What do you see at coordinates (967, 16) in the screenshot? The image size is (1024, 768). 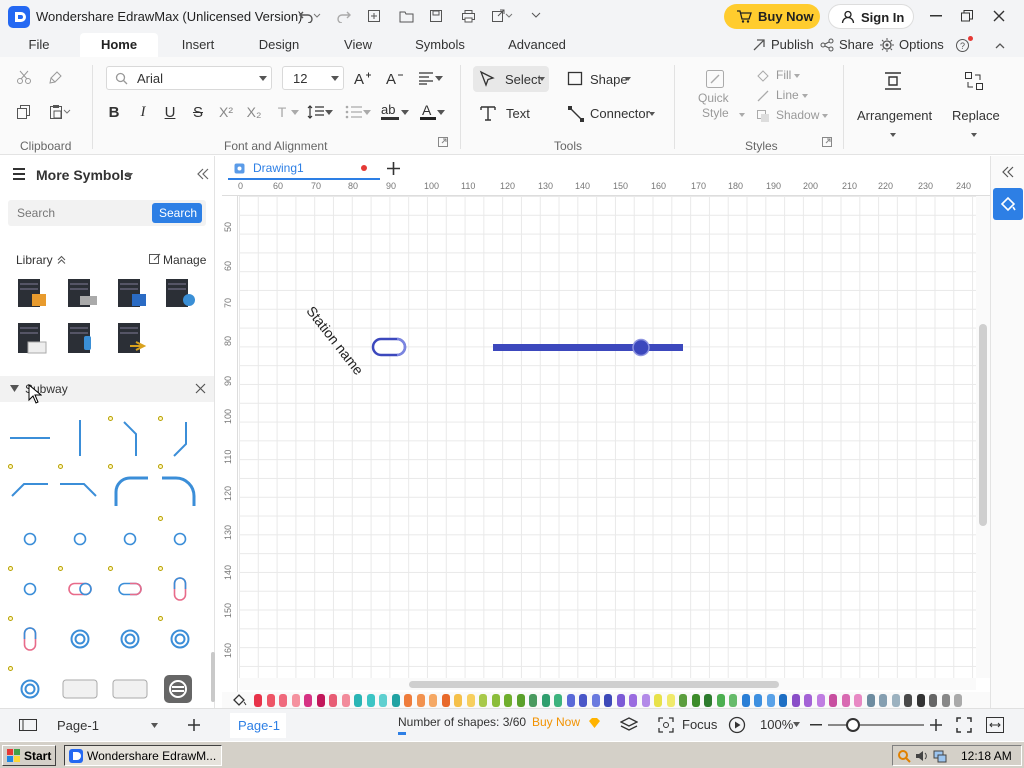 I see `restore-icon` at bounding box center [967, 16].